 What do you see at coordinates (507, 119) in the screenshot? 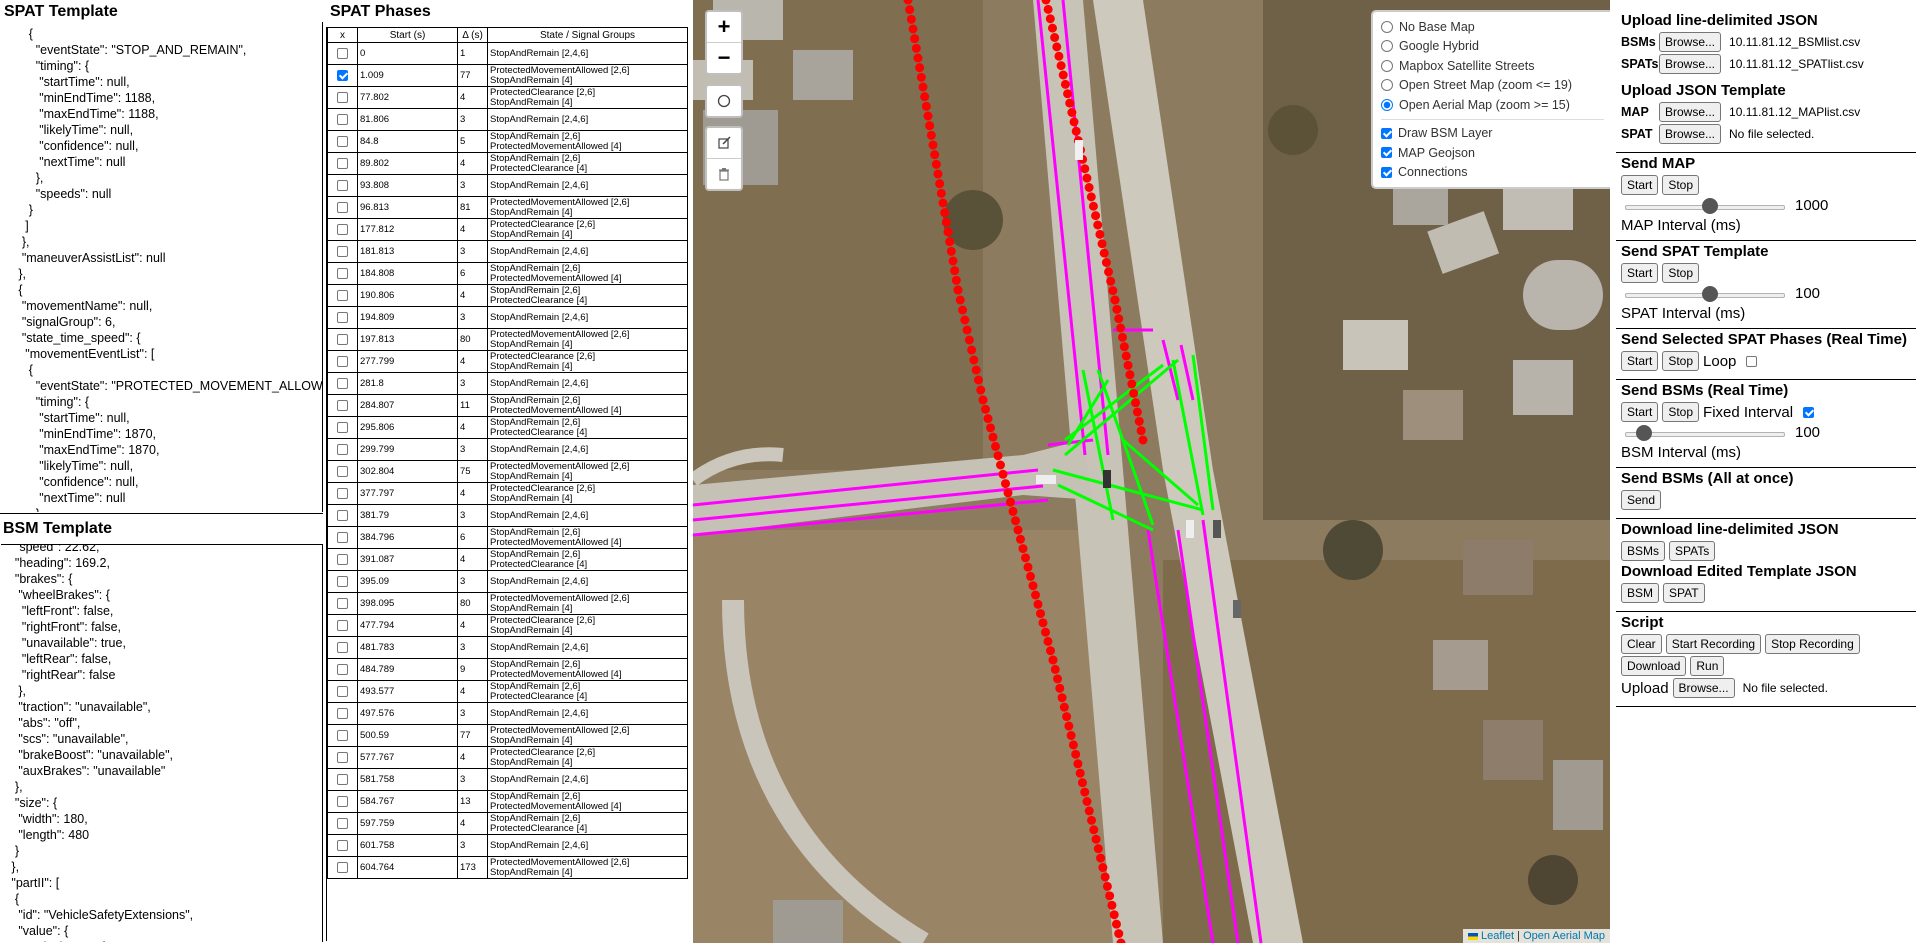
I see `table-row: 81.806 3 StopAndRemain [2,4,6]` at bounding box center [507, 119].